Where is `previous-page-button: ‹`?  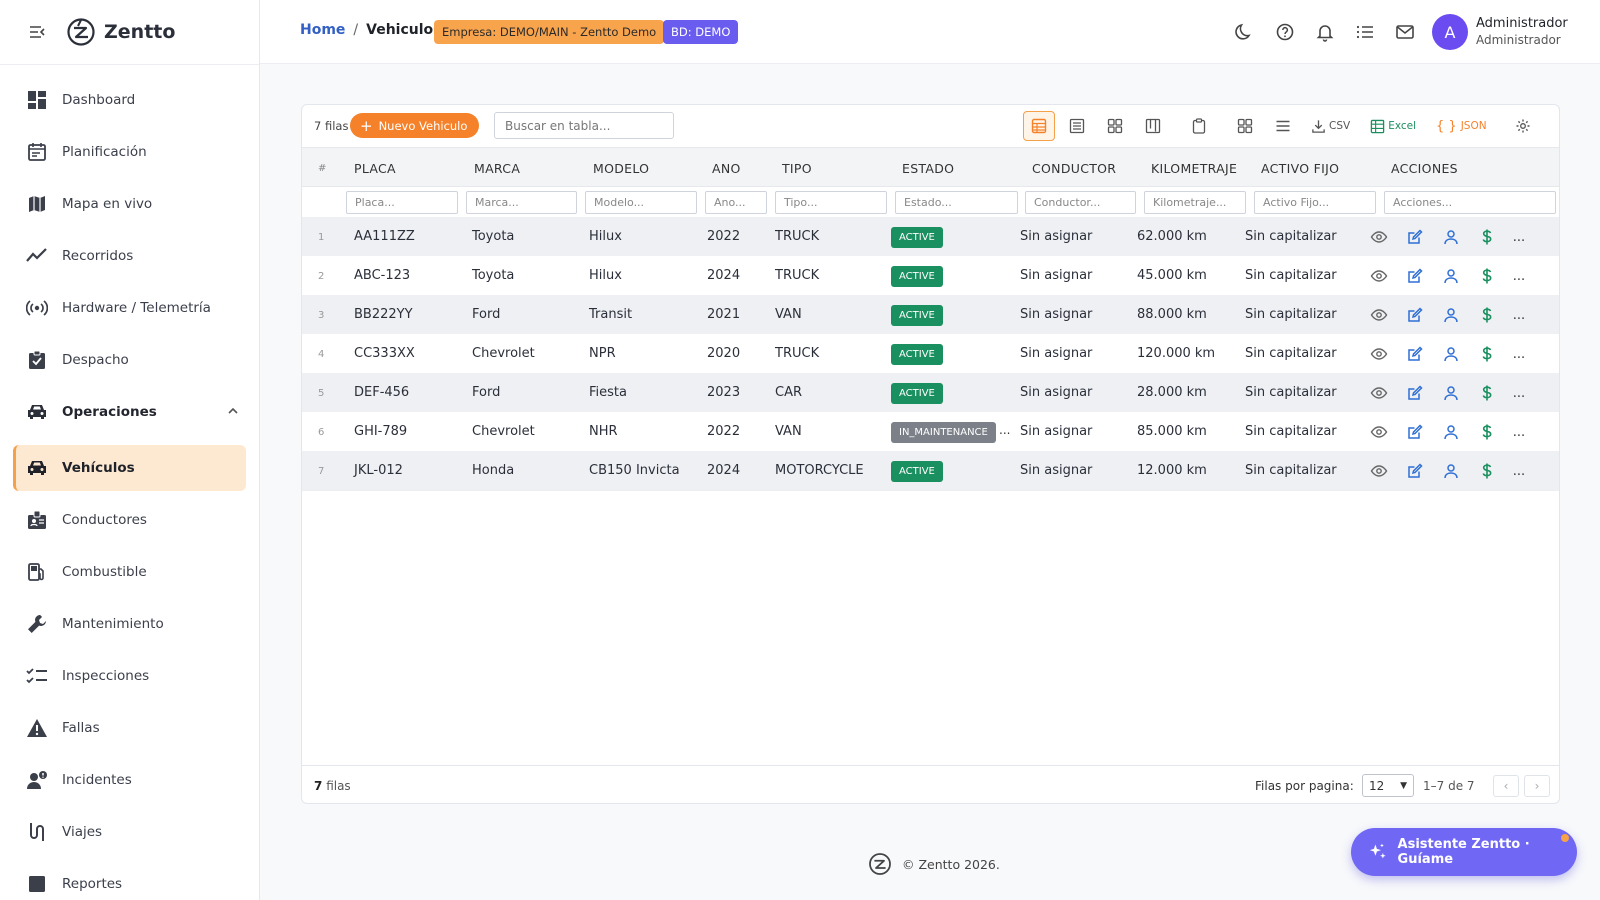
previous-page-button: ‹ is located at coordinates (1506, 786).